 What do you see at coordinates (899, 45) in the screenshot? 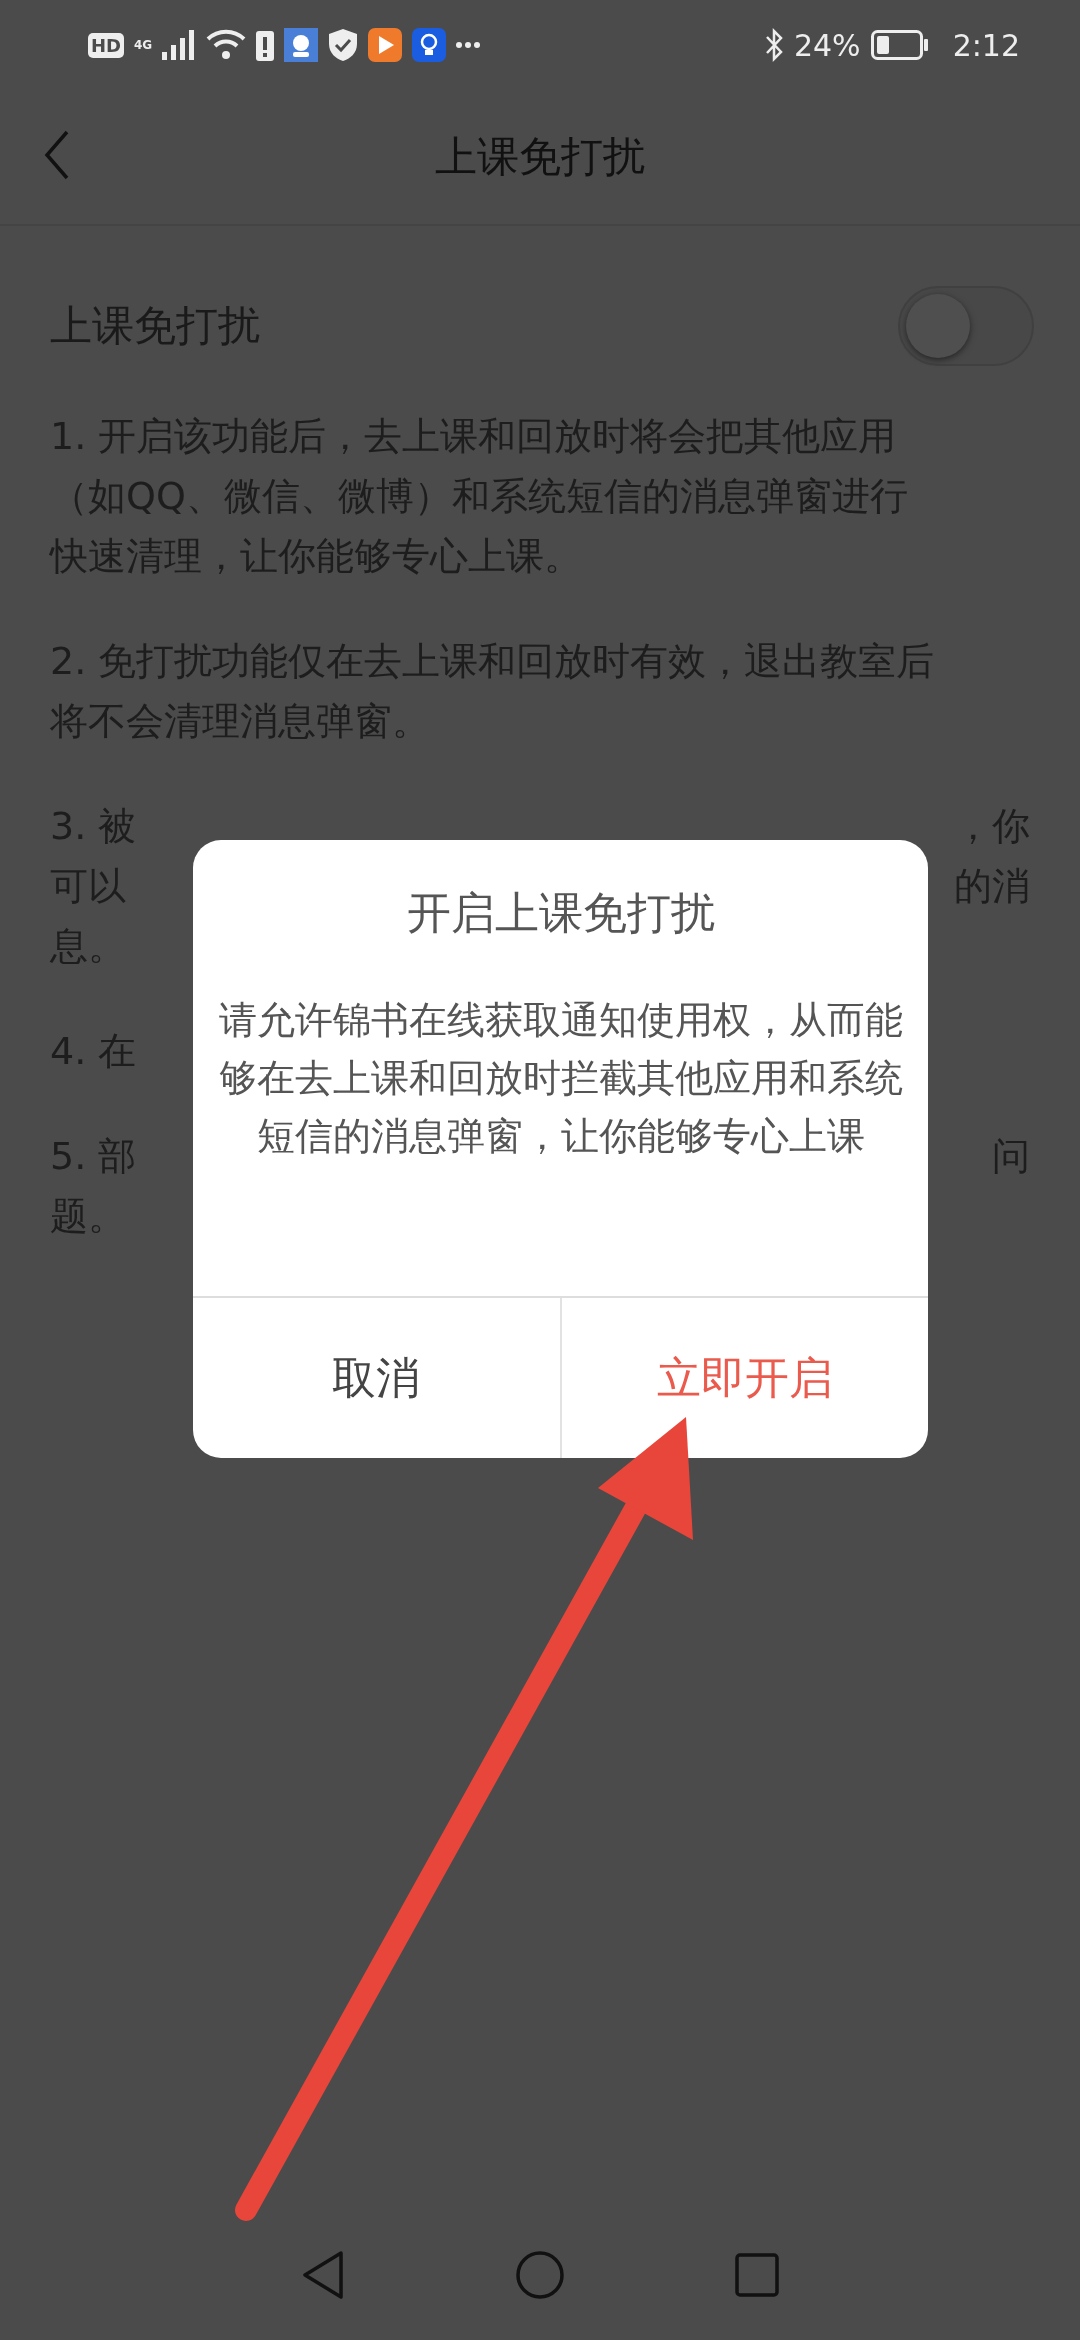
I see `battery-icon` at bounding box center [899, 45].